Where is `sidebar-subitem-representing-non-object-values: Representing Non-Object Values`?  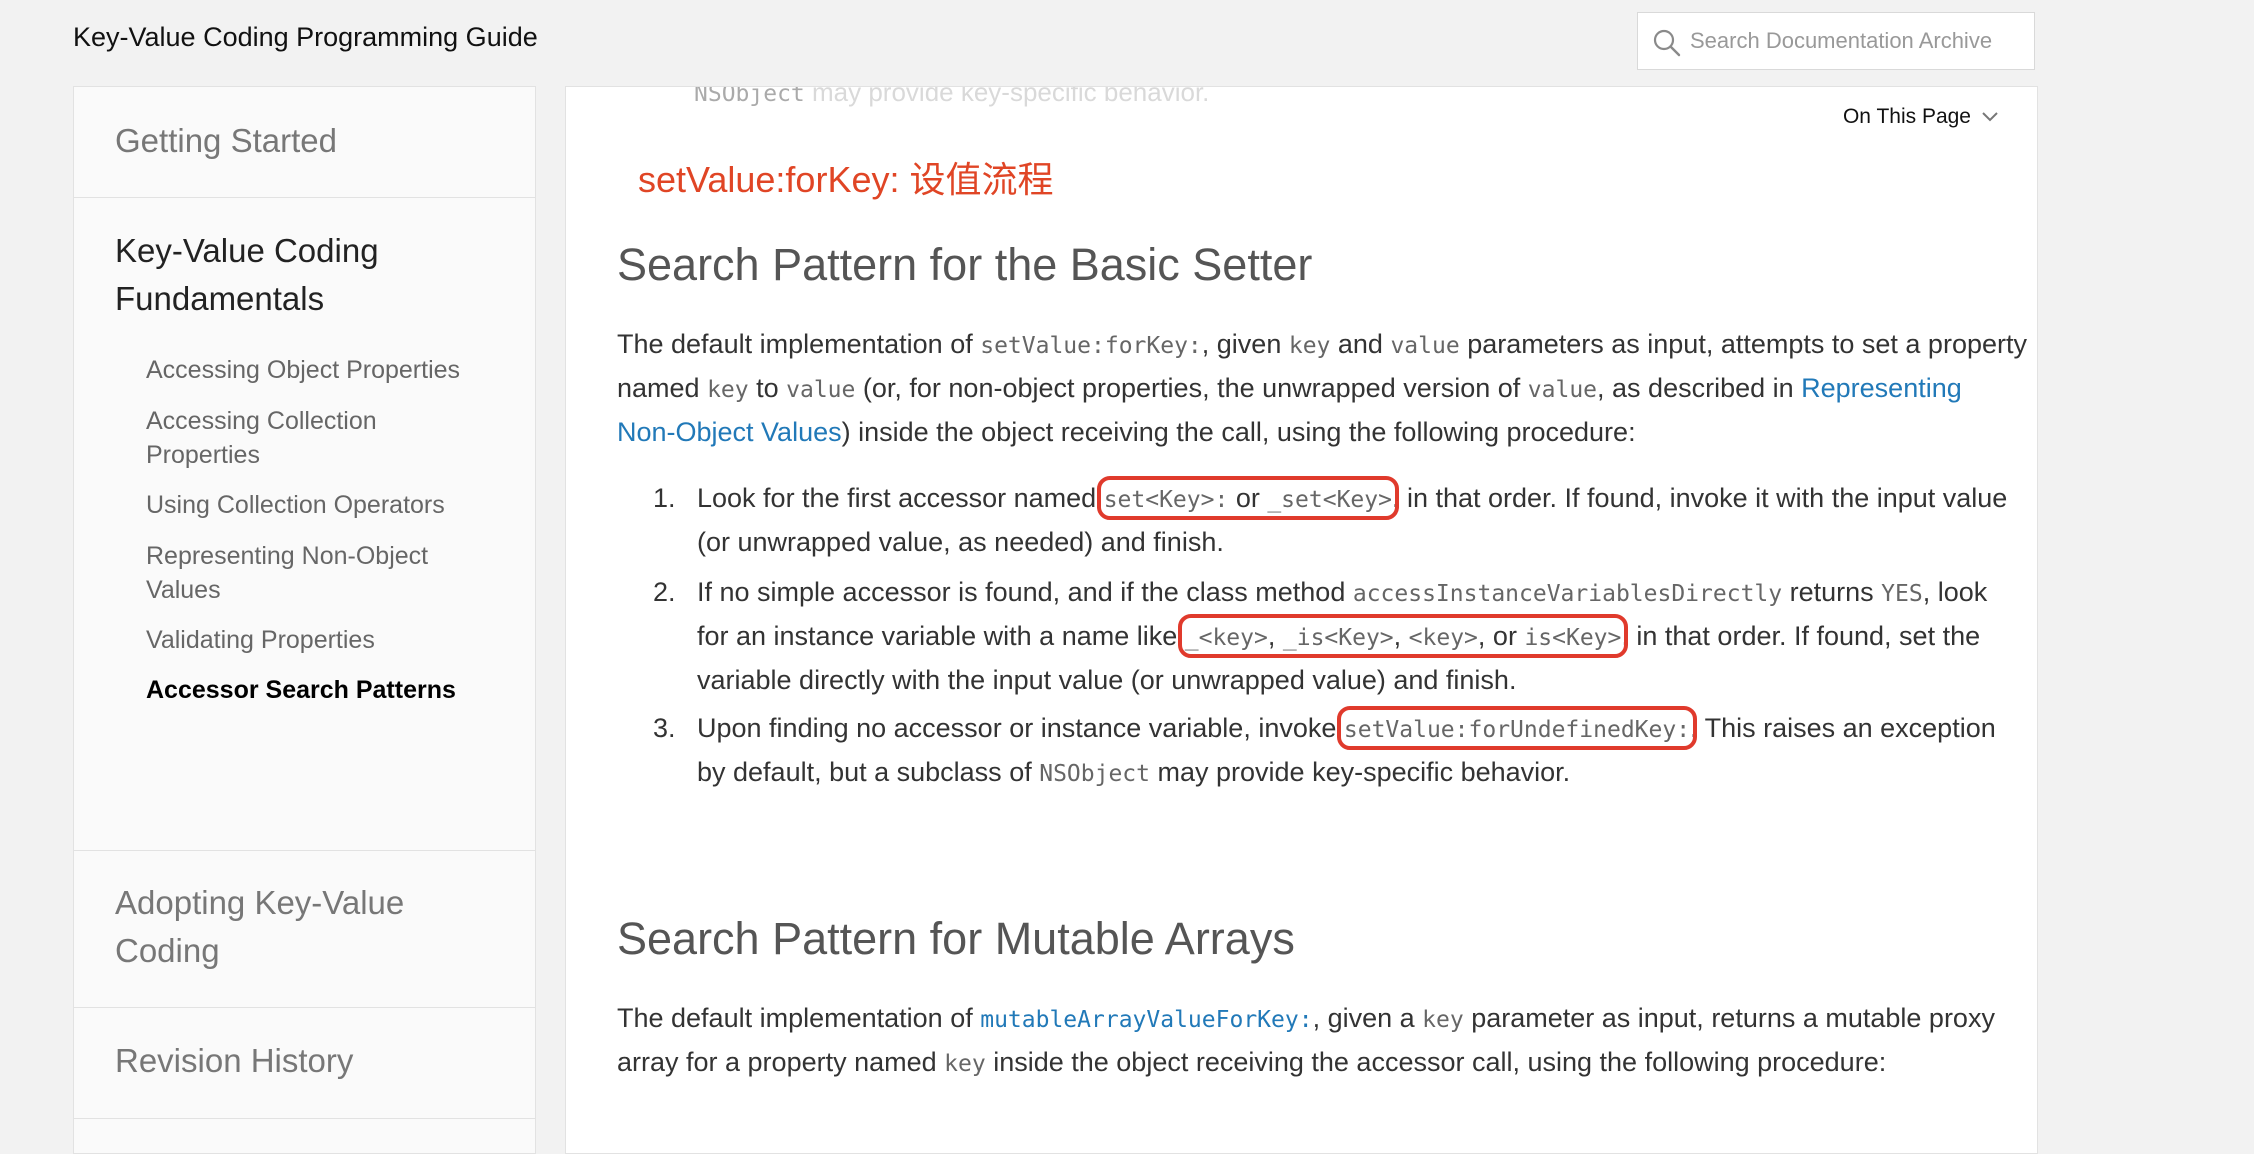 sidebar-subitem-representing-non-object-values: Representing Non-Object Values is located at coordinates (306, 573).